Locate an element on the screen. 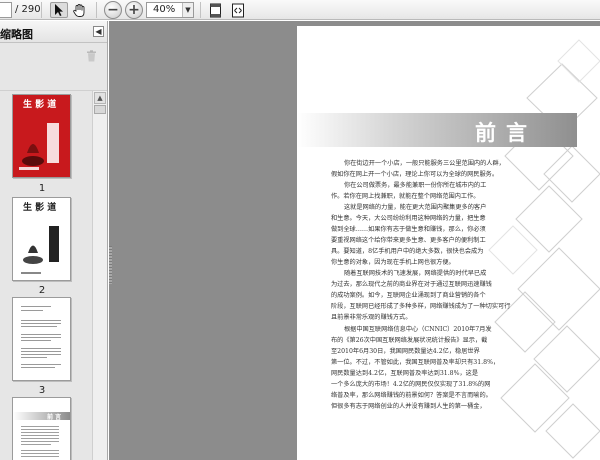 This screenshot has width=600, height=460. zoom-out-button: − is located at coordinates (113, 10).